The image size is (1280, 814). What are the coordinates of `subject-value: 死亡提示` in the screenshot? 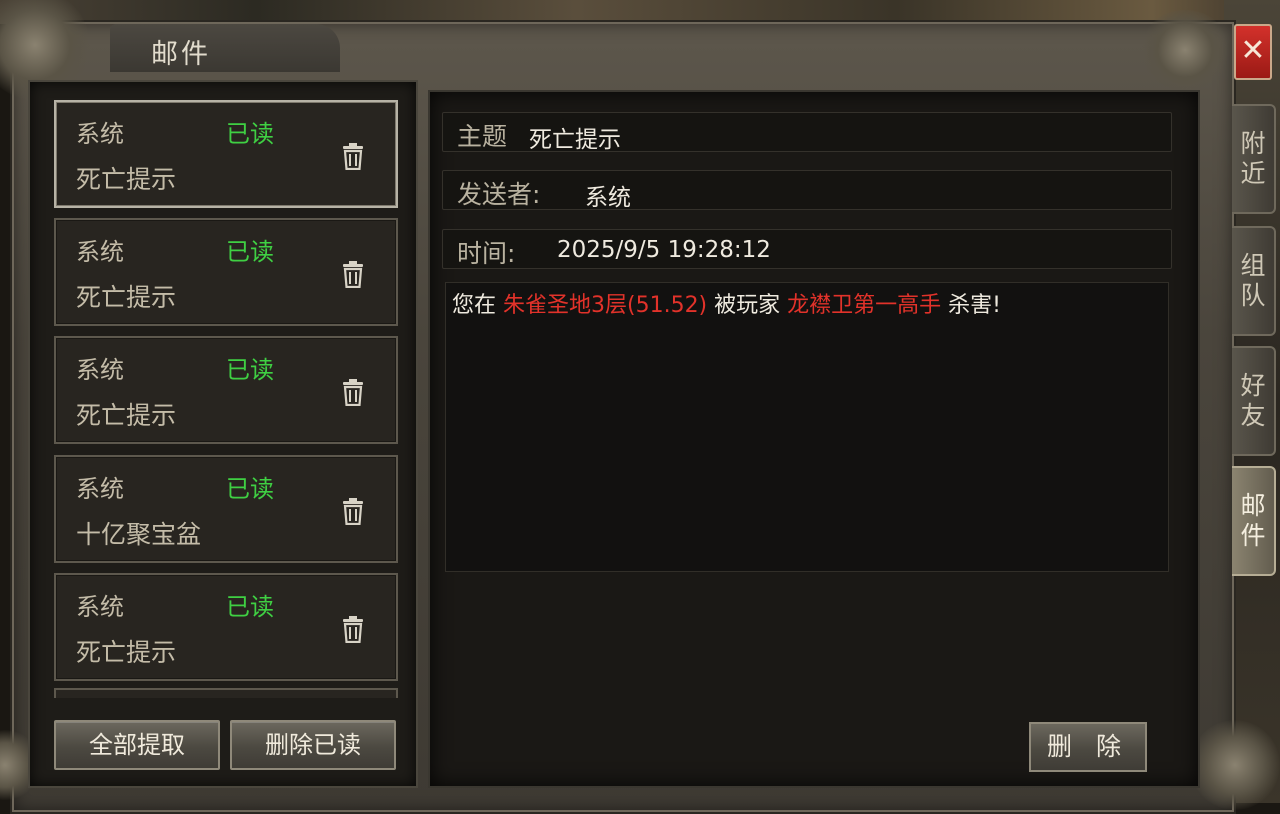 It's located at (575, 140).